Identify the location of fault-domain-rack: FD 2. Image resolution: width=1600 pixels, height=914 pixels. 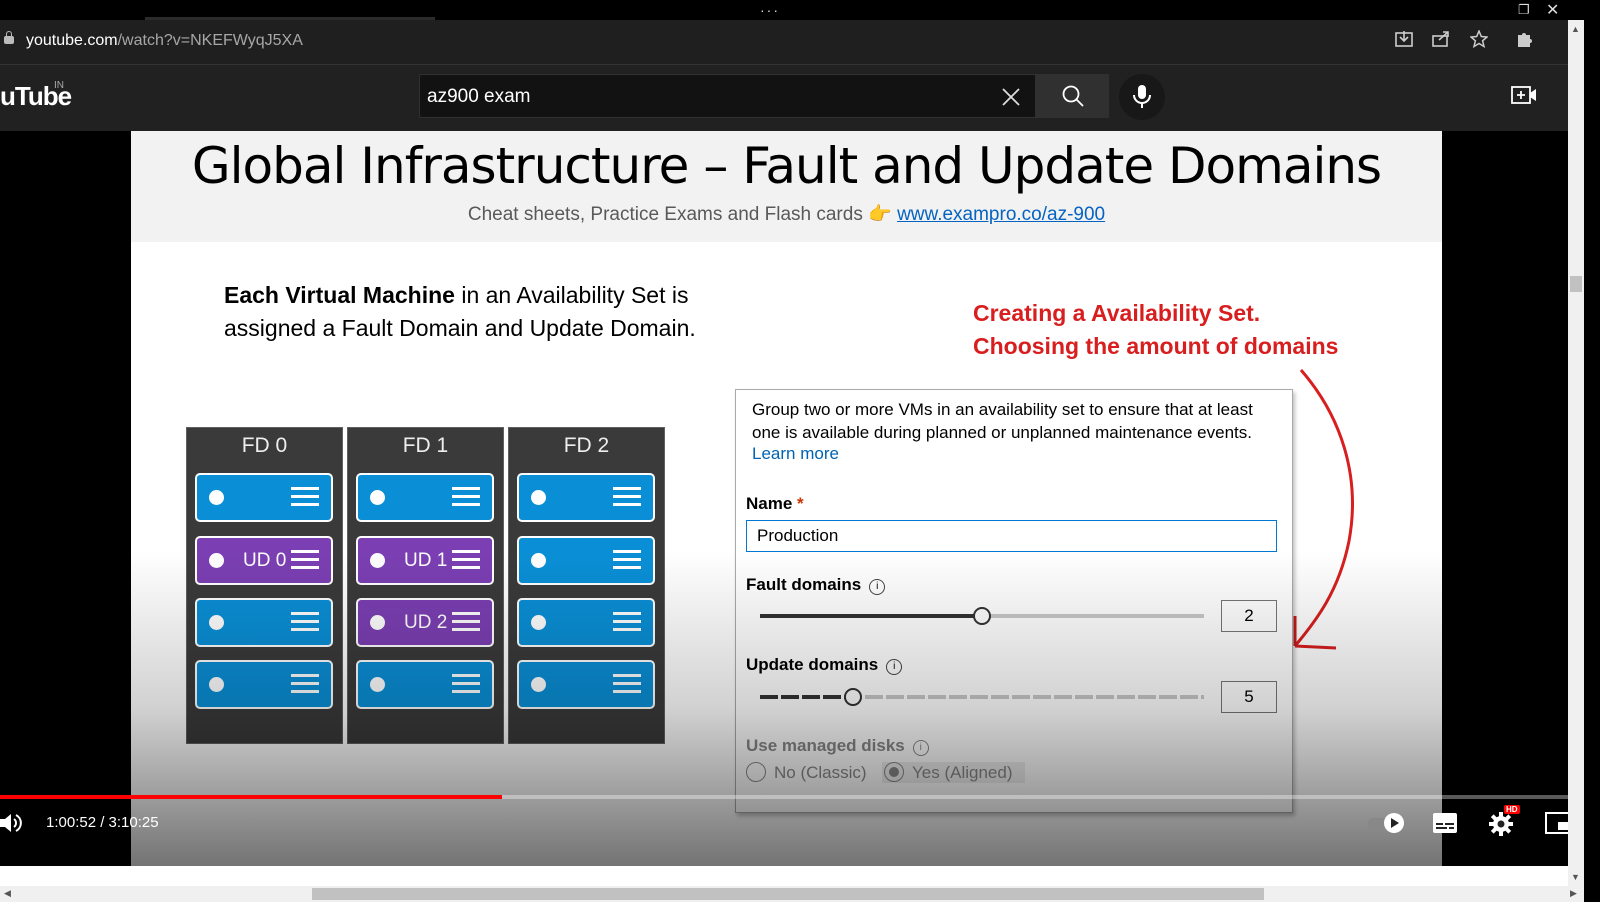
(586, 585).